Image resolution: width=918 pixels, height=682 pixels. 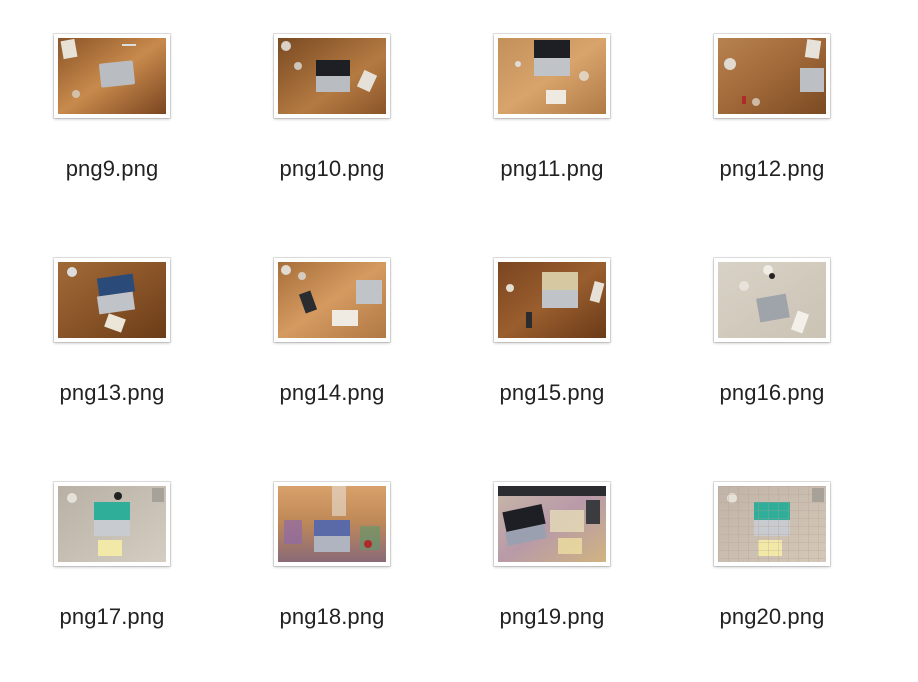 What do you see at coordinates (112, 392) in the screenshot?
I see `file-name-label: png13.png` at bounding box center [112, 392].